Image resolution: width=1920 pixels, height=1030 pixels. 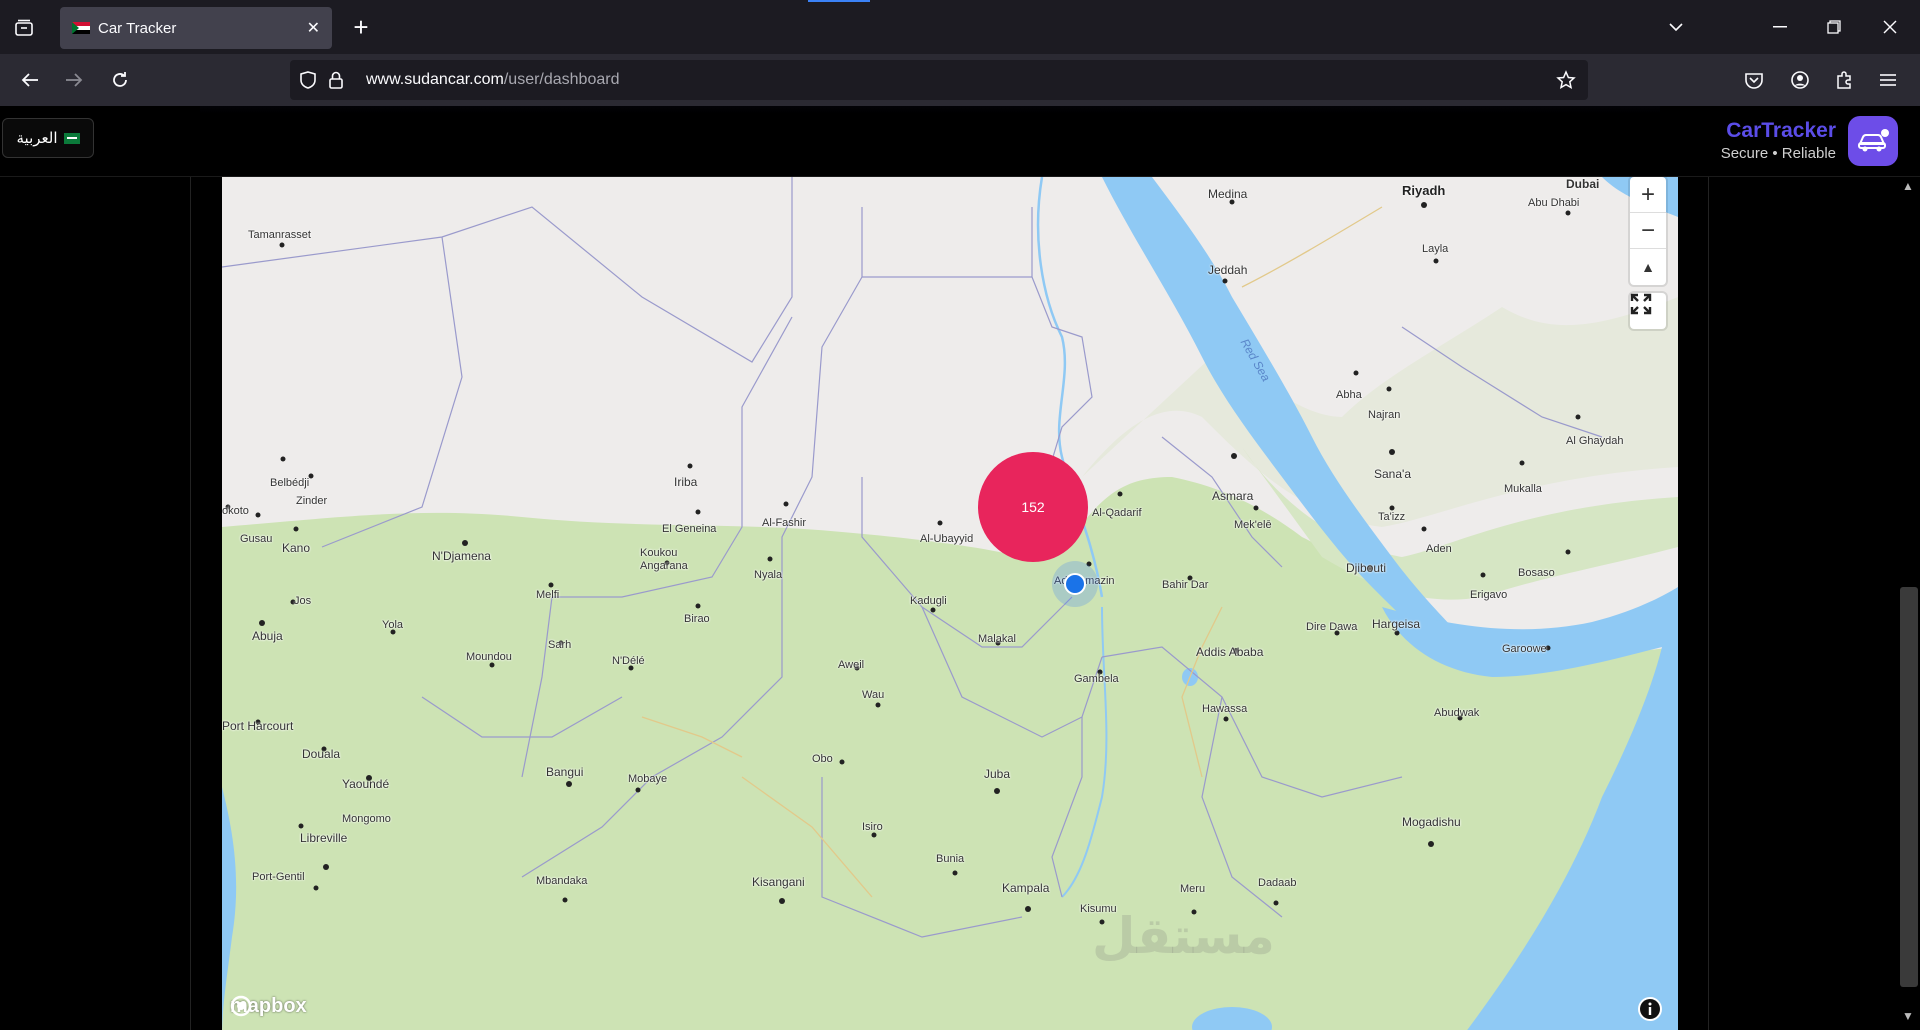 I want to click on tab-title: Car Tracker, so click(x=137, y=28).